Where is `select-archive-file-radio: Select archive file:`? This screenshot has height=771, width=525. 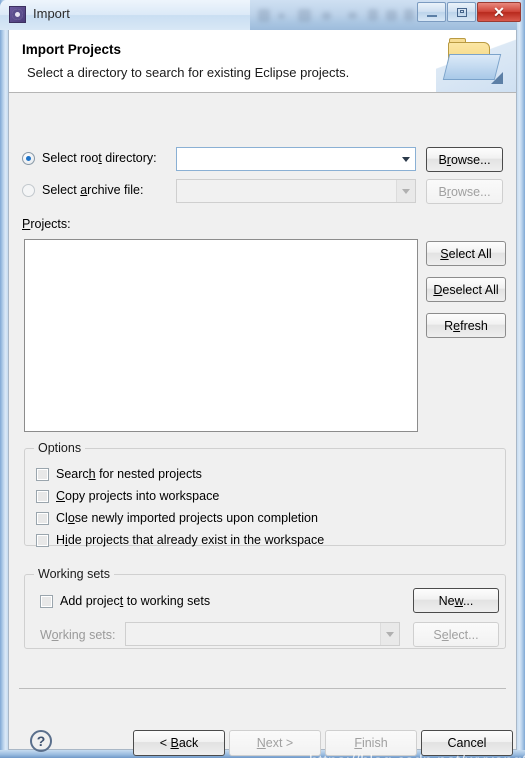 select-archive-file-radio: Select archive file: is located at coordinates (82, 190).